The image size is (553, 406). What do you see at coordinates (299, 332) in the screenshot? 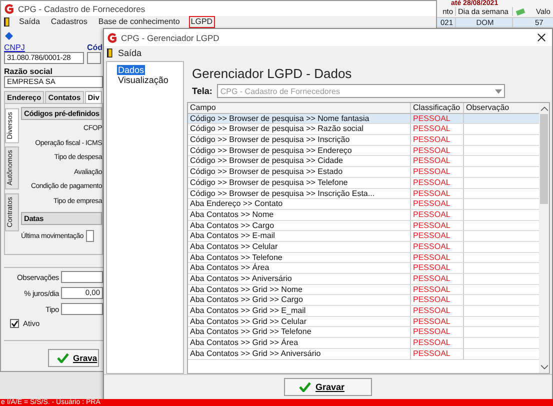
I see `table-cell: Aba Contatos >> Grid >> Telefone` at bounding box center [299, 332].